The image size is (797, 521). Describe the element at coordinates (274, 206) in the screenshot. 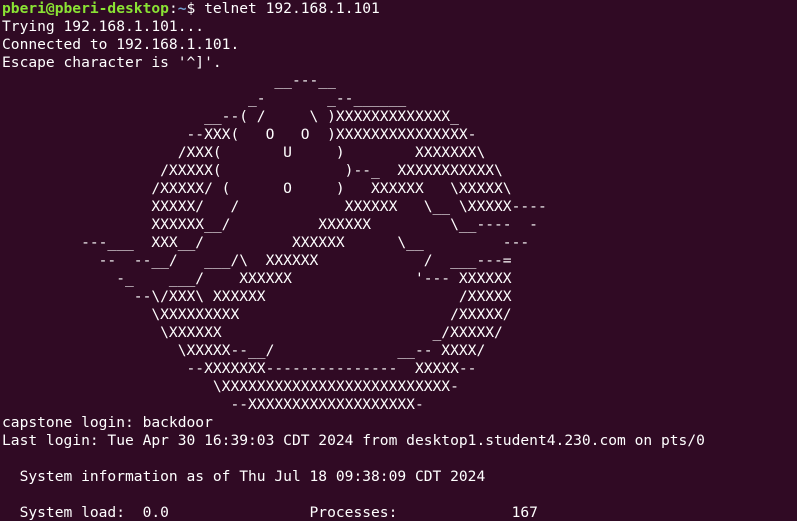

I see `banner-line: XXXXX/ / XXXXXX \__ \XXXXX----` at that location.